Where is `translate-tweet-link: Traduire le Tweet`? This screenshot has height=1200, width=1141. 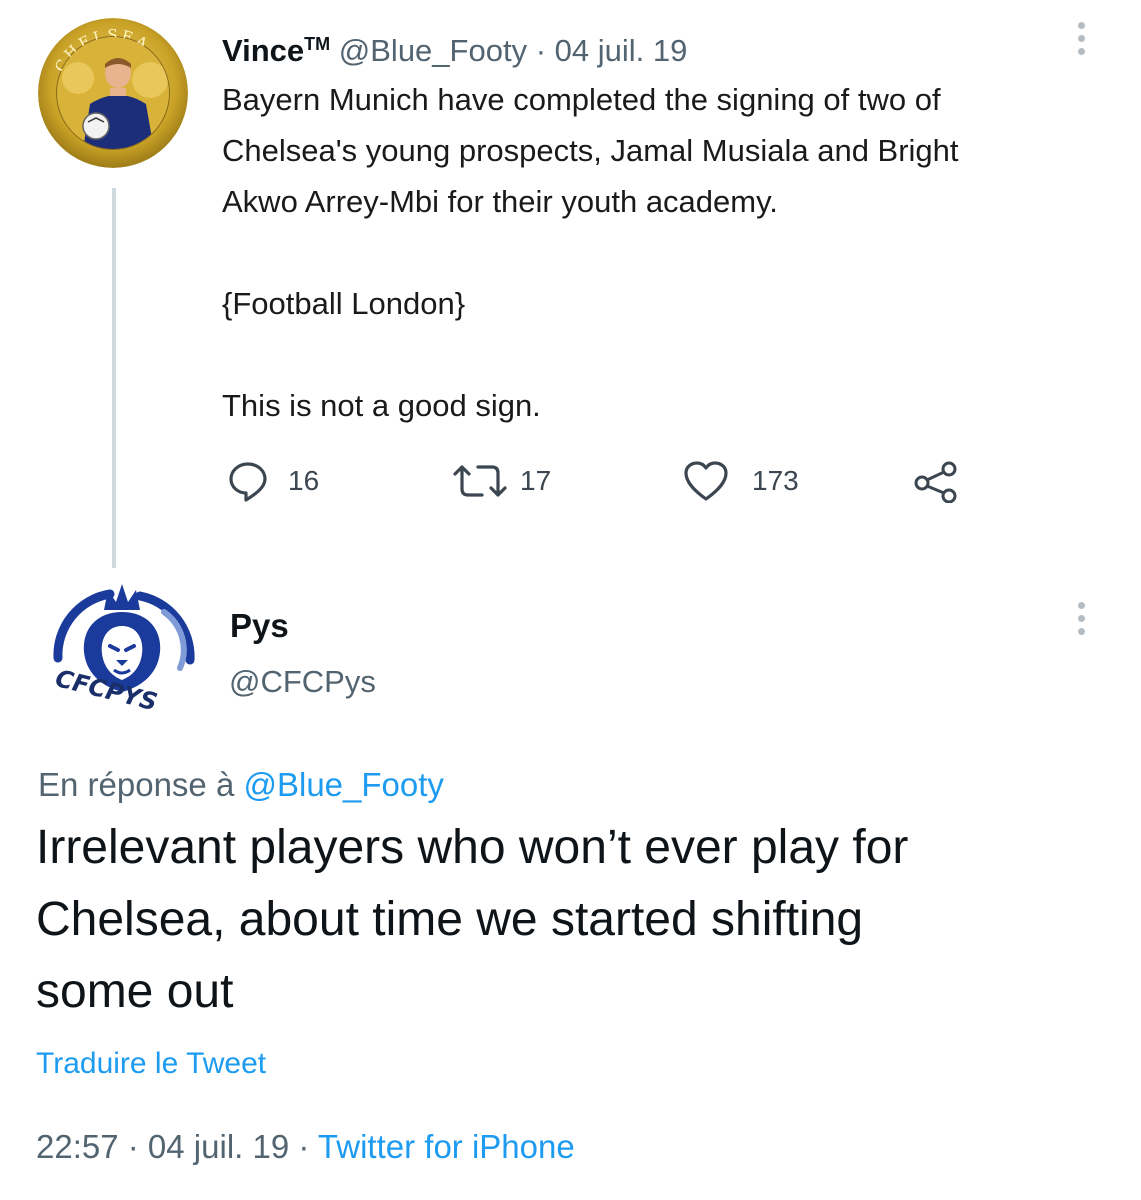
translate-tweet-link: Traduire le Tweet is located at coordinates (151, 1064).